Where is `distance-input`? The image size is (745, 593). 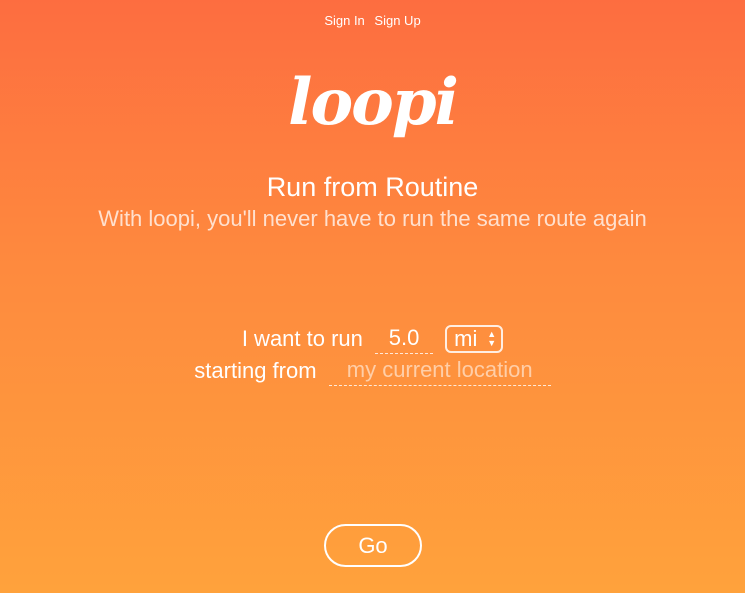 distance-input is located at coordinates (404, 338).